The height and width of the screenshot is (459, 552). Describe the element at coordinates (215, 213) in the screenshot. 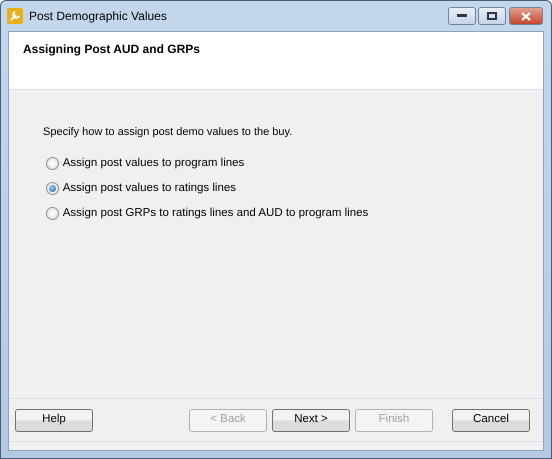

I see `option-label: Assign post GRPs to ratings lines and AUD to program lines` at that location.